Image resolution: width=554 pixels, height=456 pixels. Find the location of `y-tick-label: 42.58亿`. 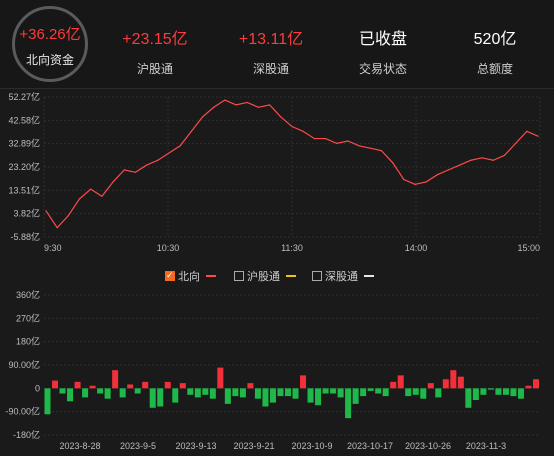

y-tick-label: 42.58亿 is located at coordinates (24, 119).